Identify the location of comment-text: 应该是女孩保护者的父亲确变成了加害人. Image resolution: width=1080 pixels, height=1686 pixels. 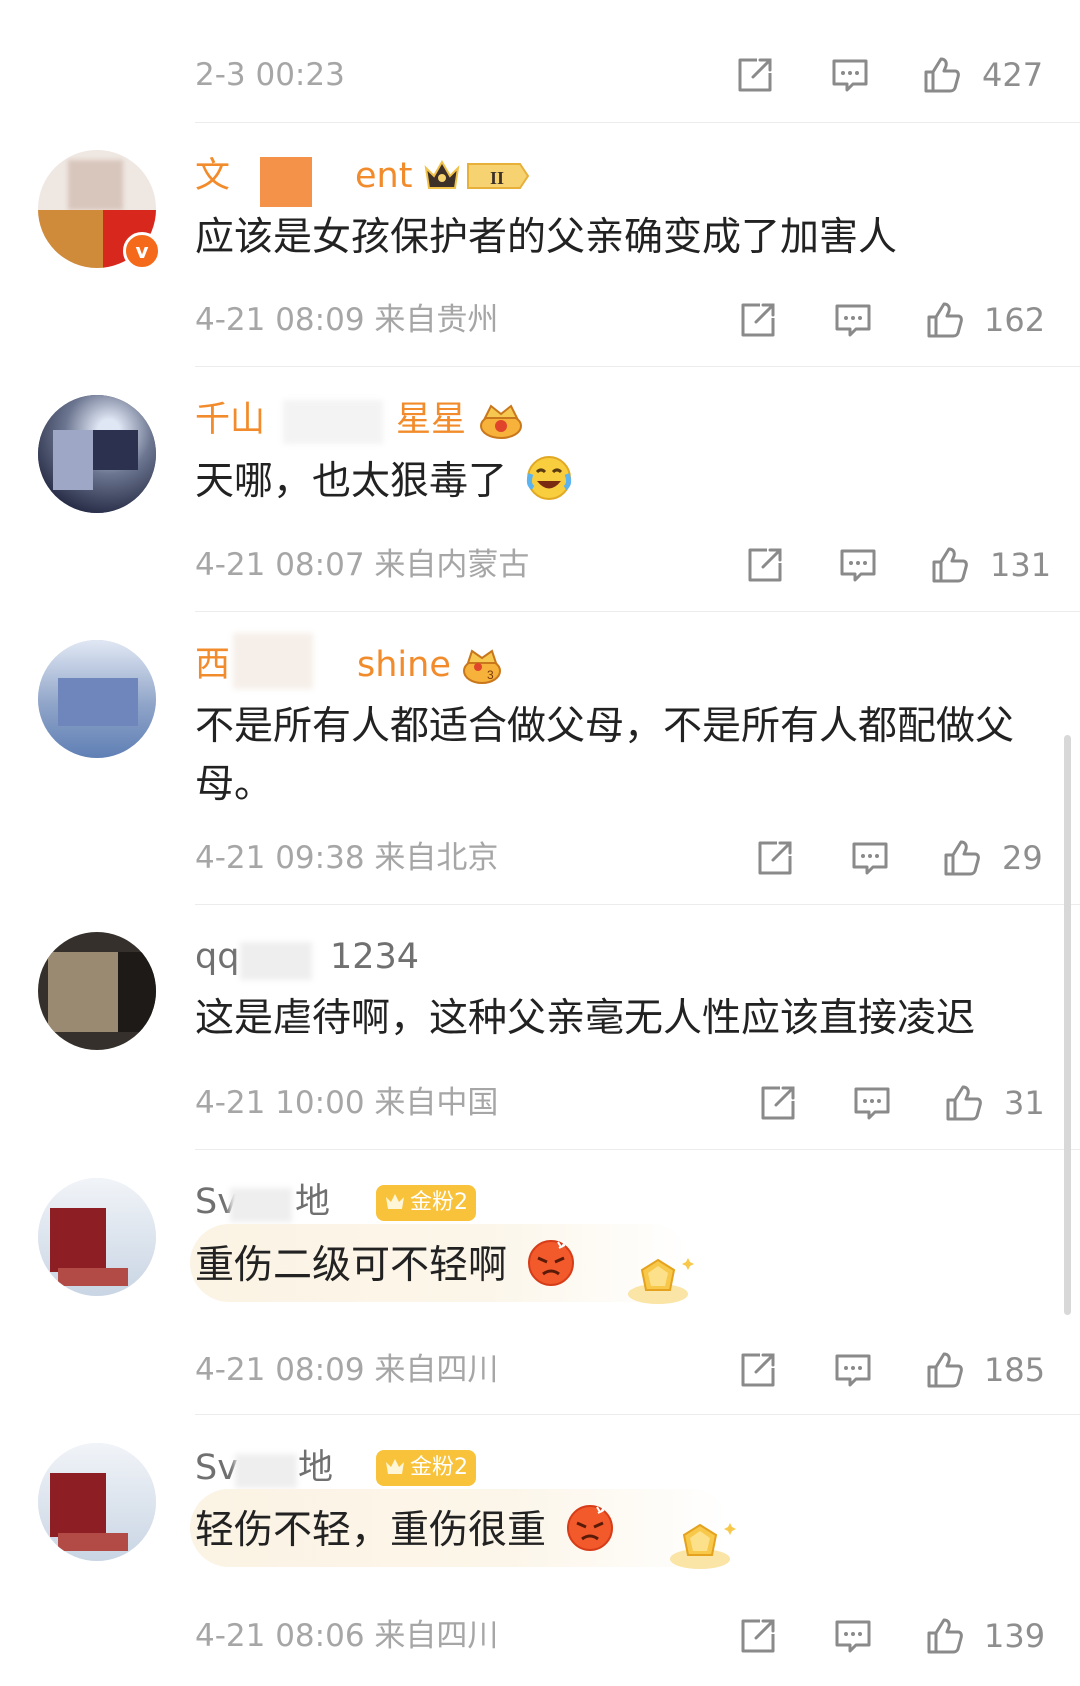
(620, 238).